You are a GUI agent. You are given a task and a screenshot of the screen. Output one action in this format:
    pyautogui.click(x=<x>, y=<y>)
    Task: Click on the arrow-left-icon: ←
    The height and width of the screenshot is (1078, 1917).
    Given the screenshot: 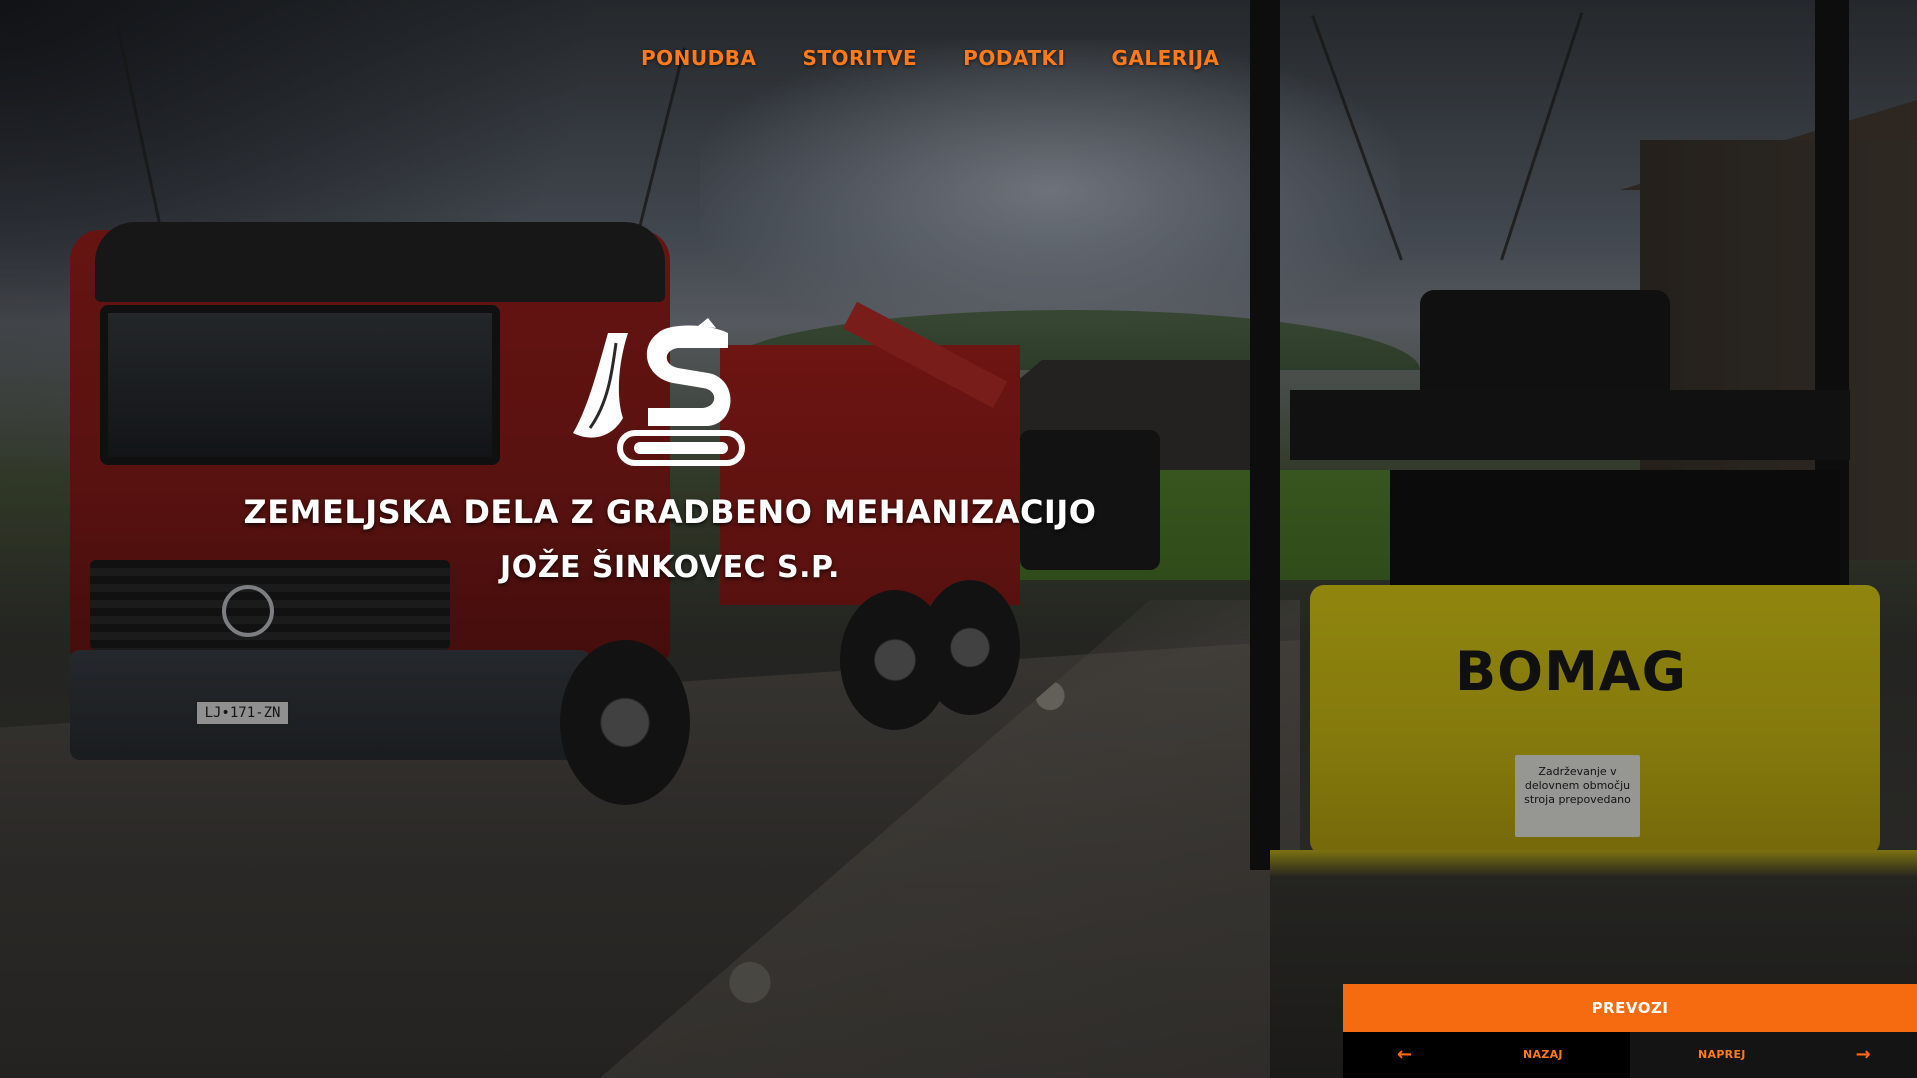 What is the action you would take?
    pyautogui.click(x=1405, y=1054)
    